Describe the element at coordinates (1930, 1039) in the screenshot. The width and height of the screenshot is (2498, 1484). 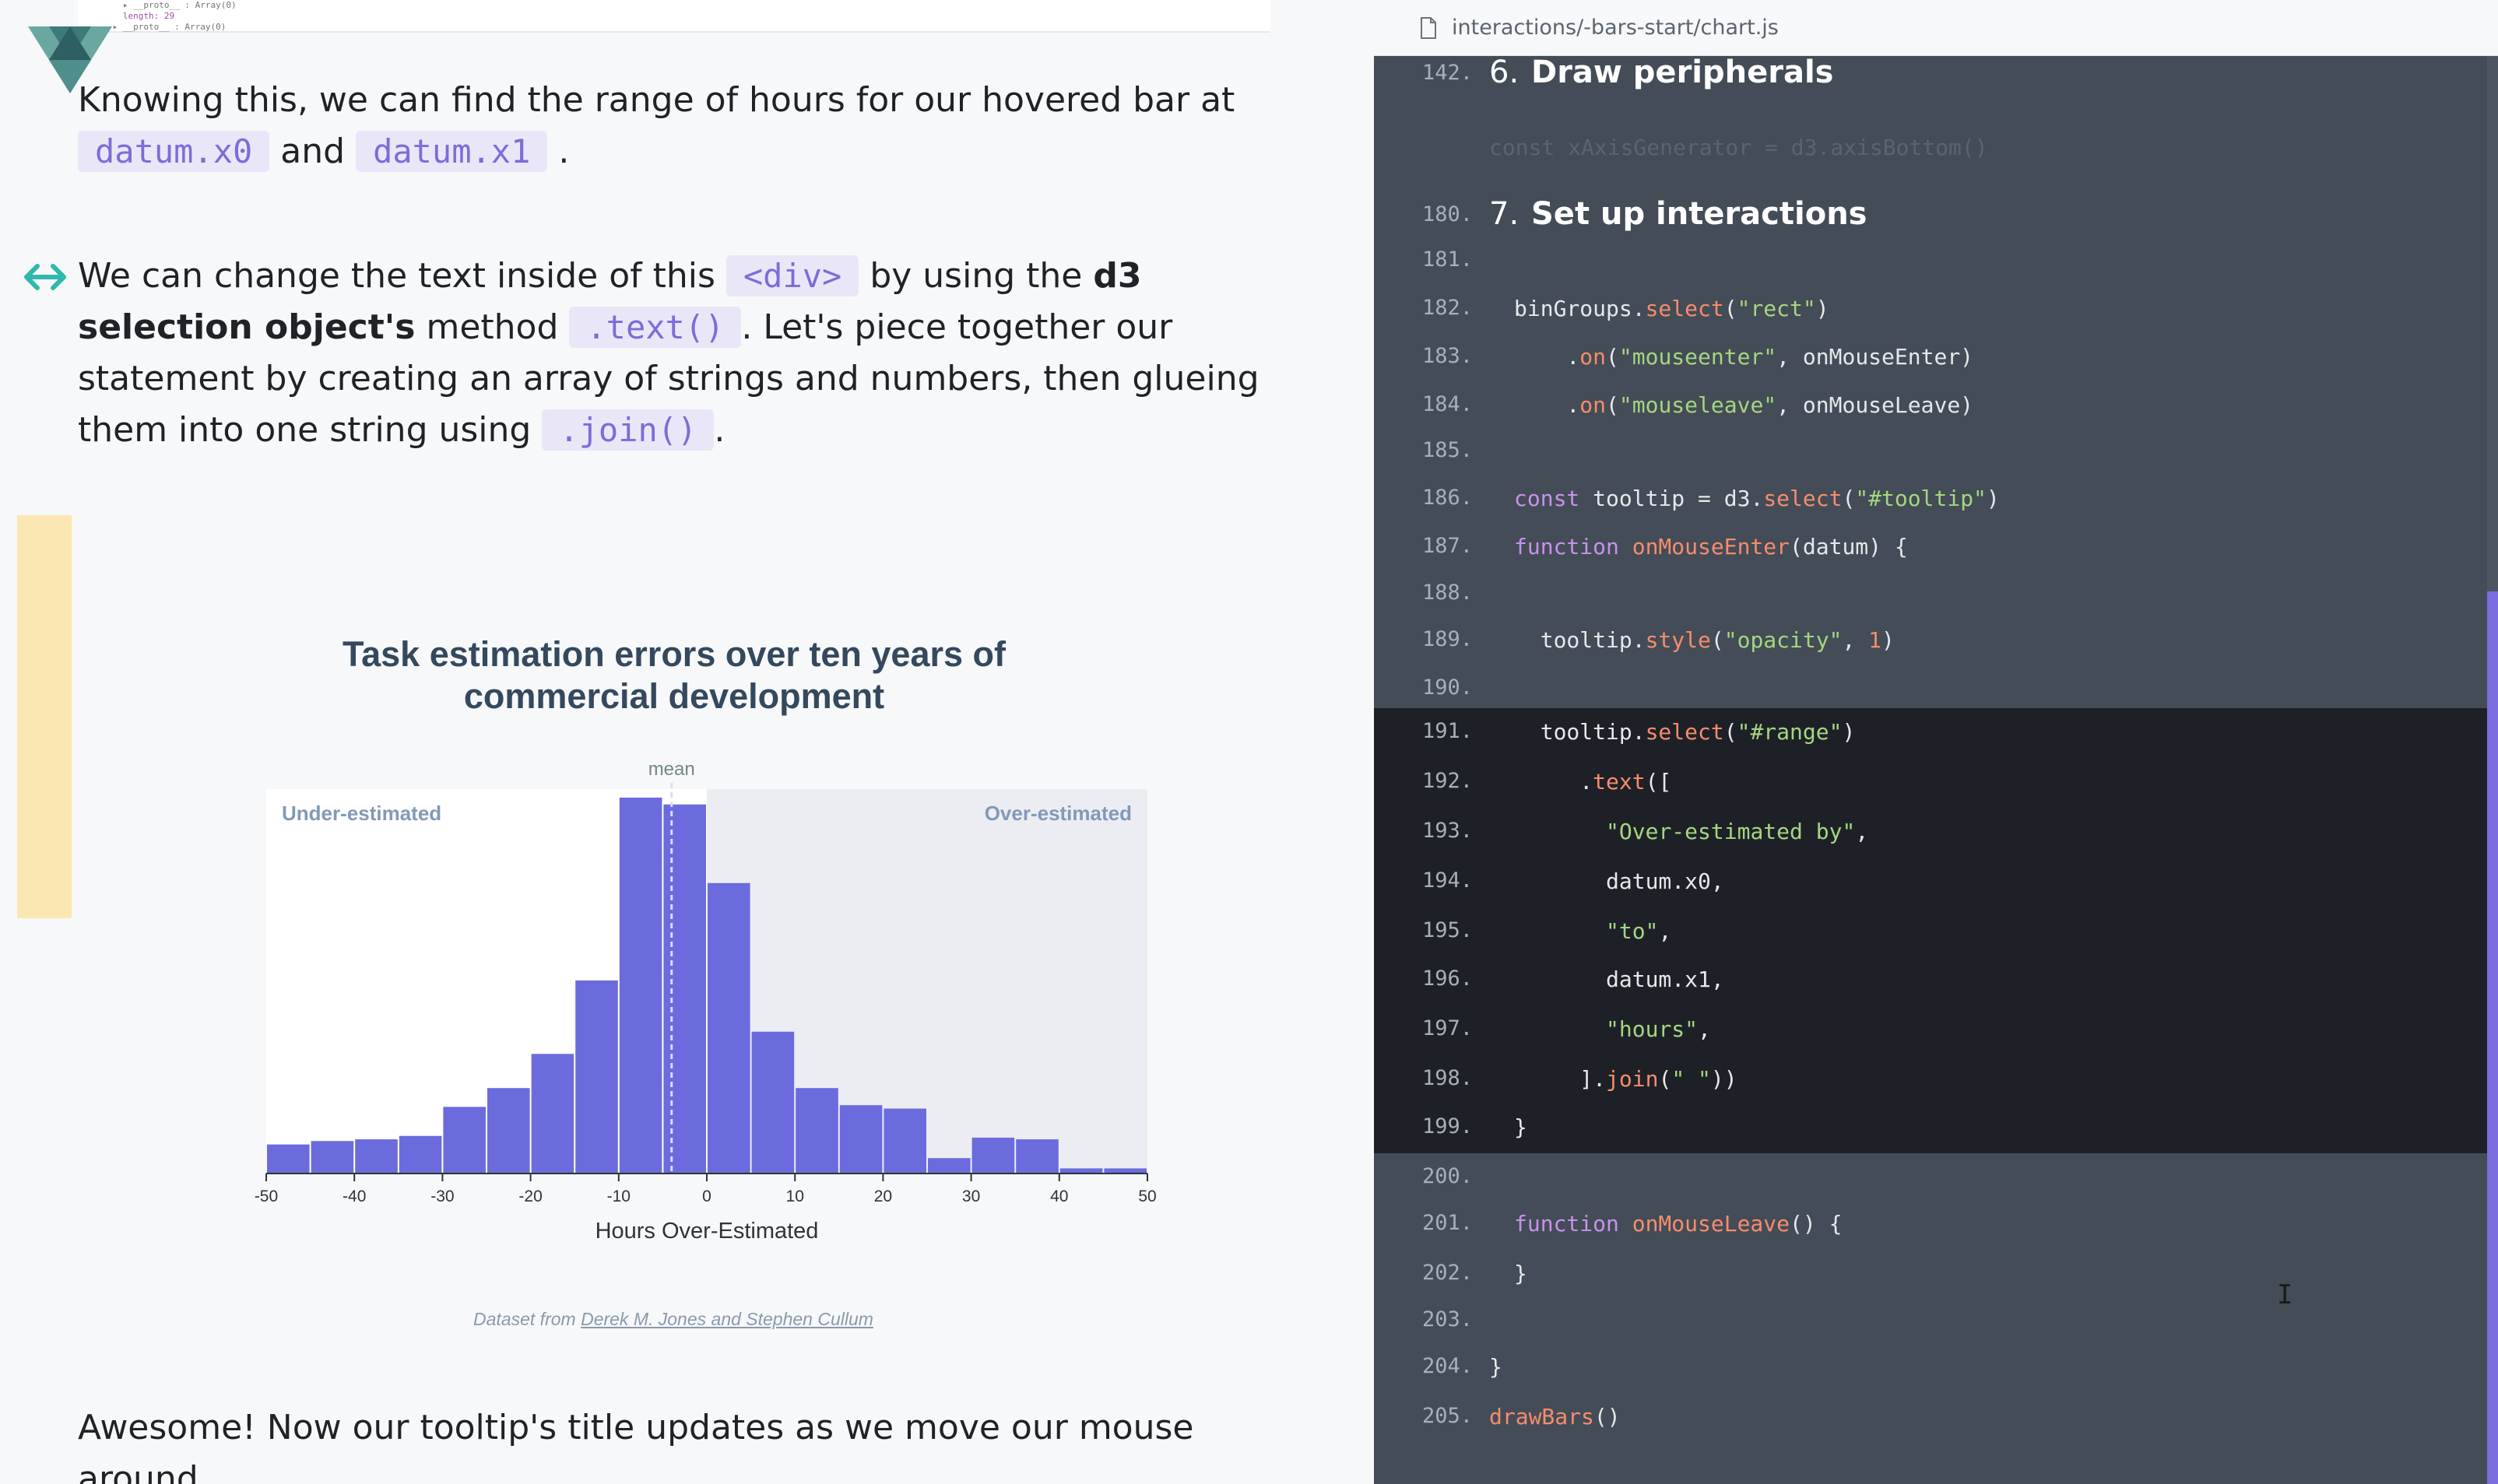
I see `code-line: 197. "hours",` at that location.